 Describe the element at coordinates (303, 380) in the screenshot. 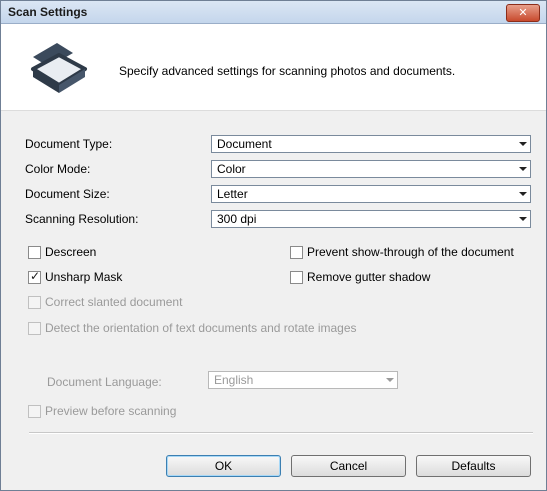

I see `document-language-select: English` at that location.